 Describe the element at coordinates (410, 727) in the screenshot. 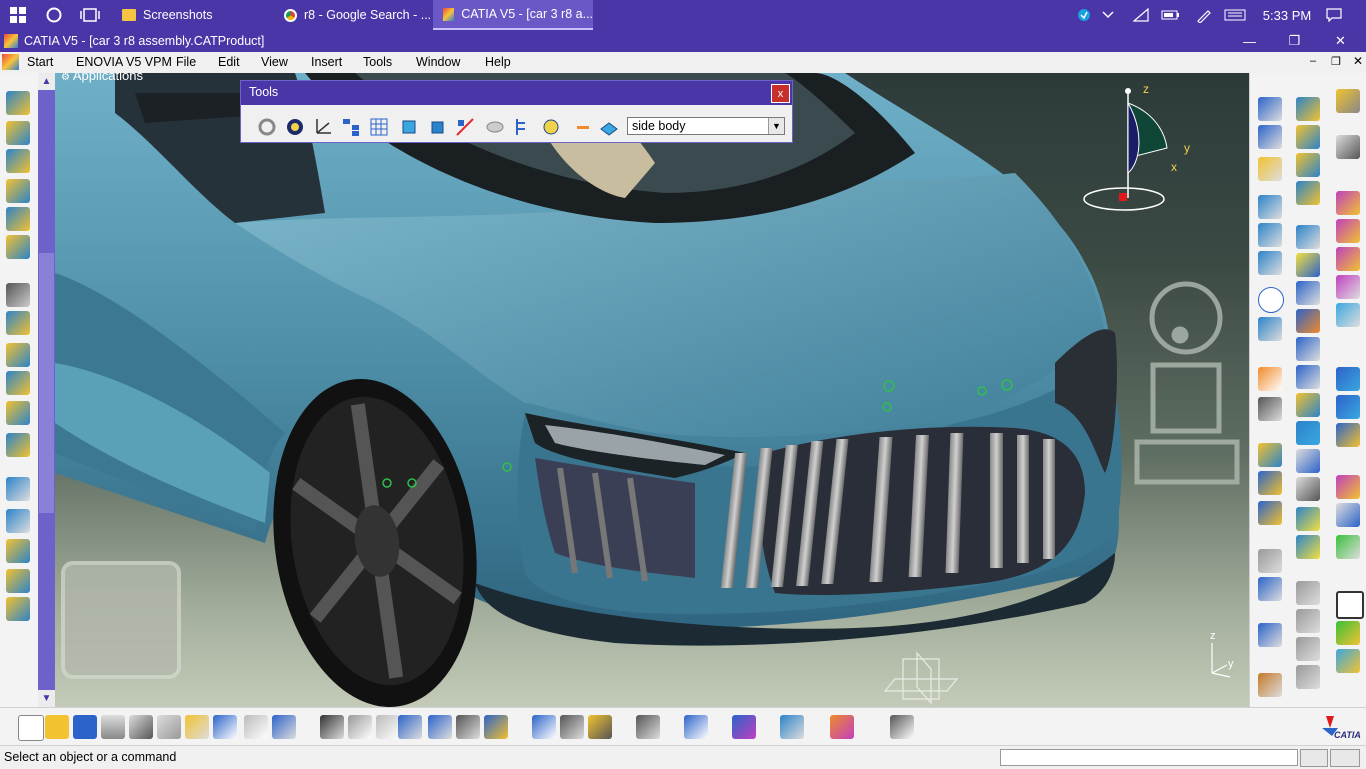

I see `table-icon` at that location.